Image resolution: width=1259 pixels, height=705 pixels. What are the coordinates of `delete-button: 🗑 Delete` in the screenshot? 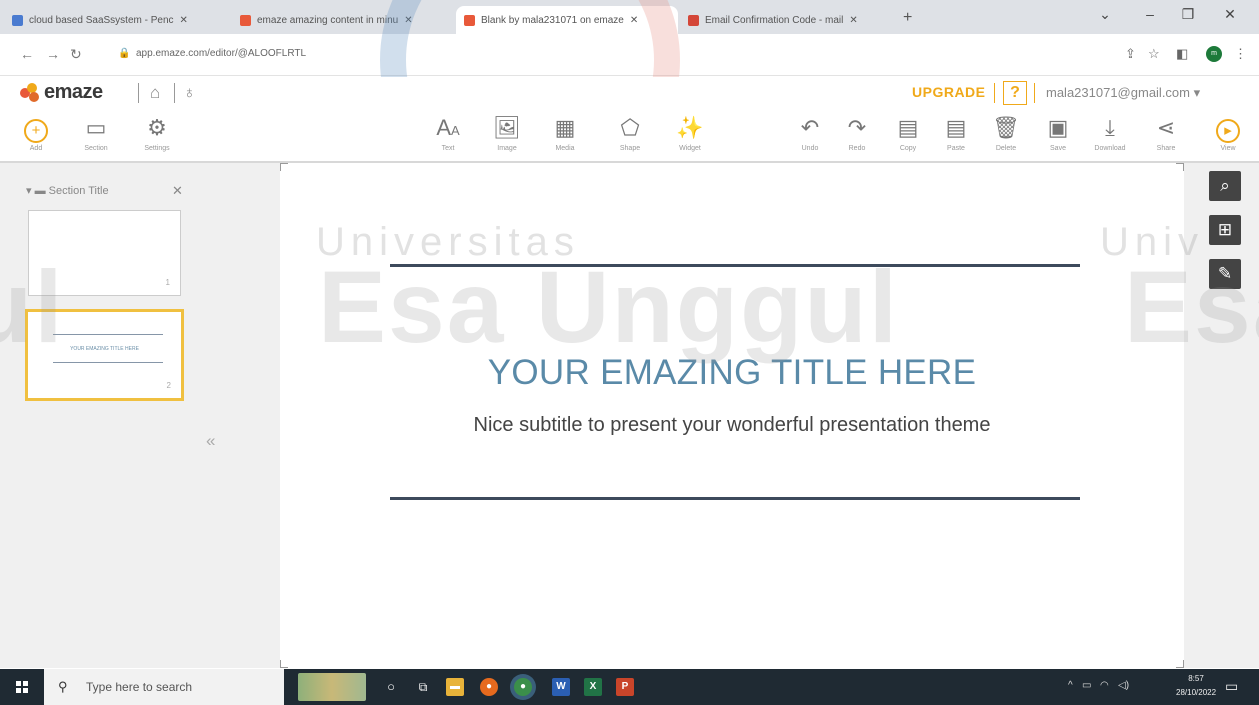 It's located at (1006, 132).